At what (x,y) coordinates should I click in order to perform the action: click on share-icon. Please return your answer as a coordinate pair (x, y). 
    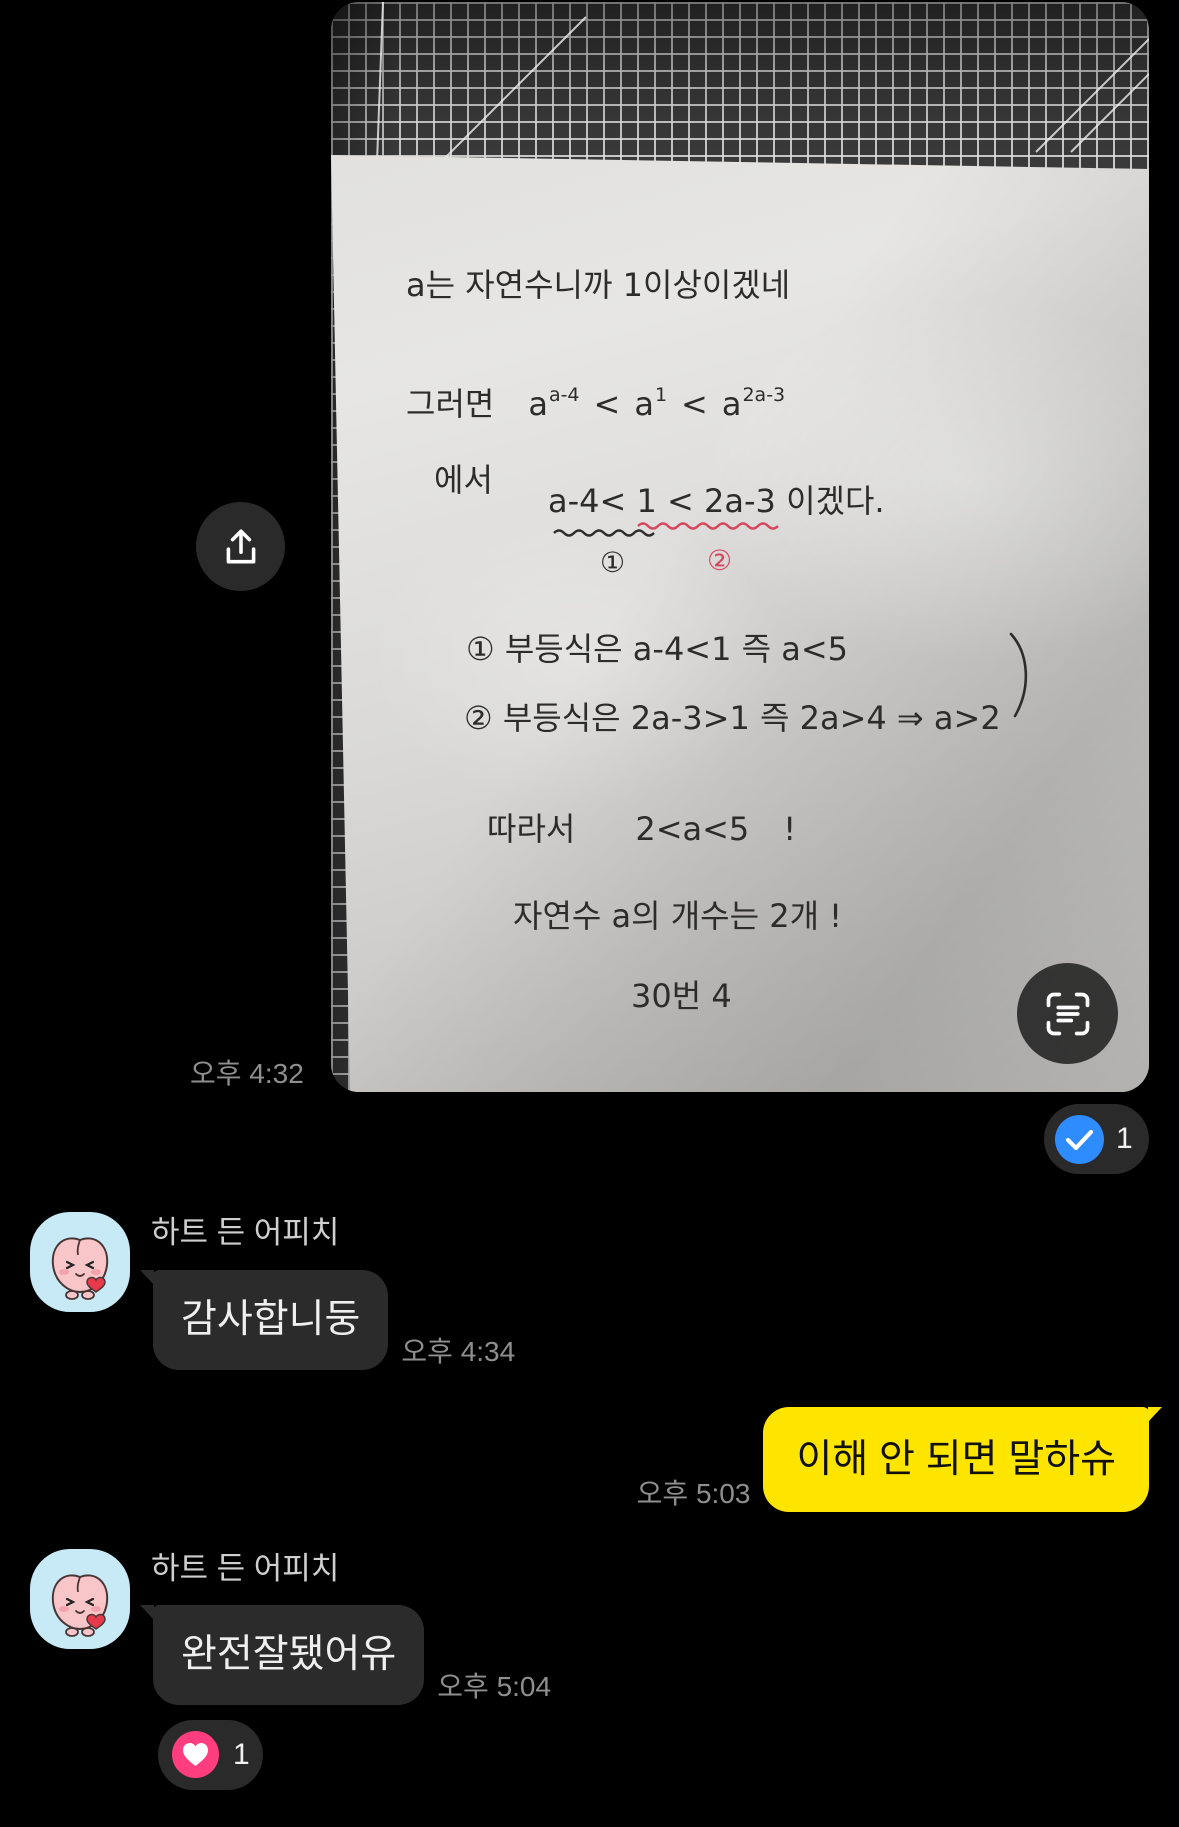
    Looking at the image, I should click on (240, 545).